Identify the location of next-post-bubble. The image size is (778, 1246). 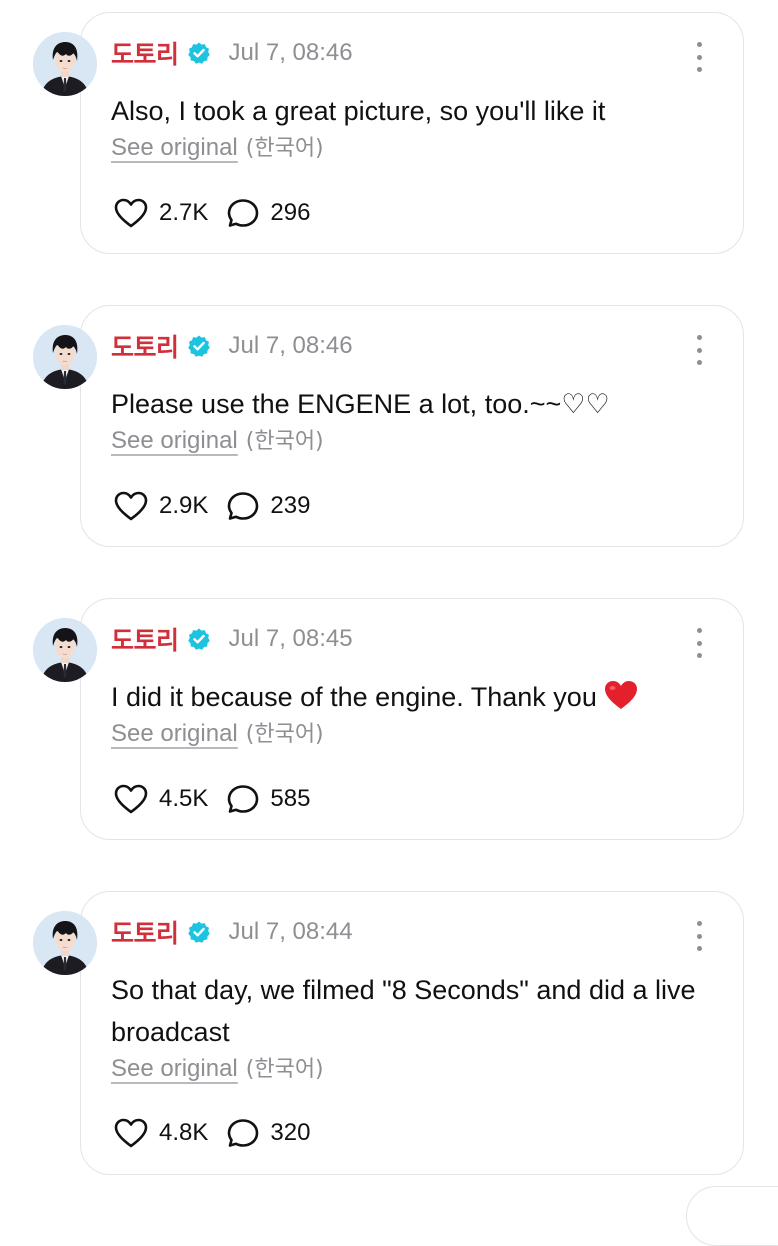
(732, 1216).